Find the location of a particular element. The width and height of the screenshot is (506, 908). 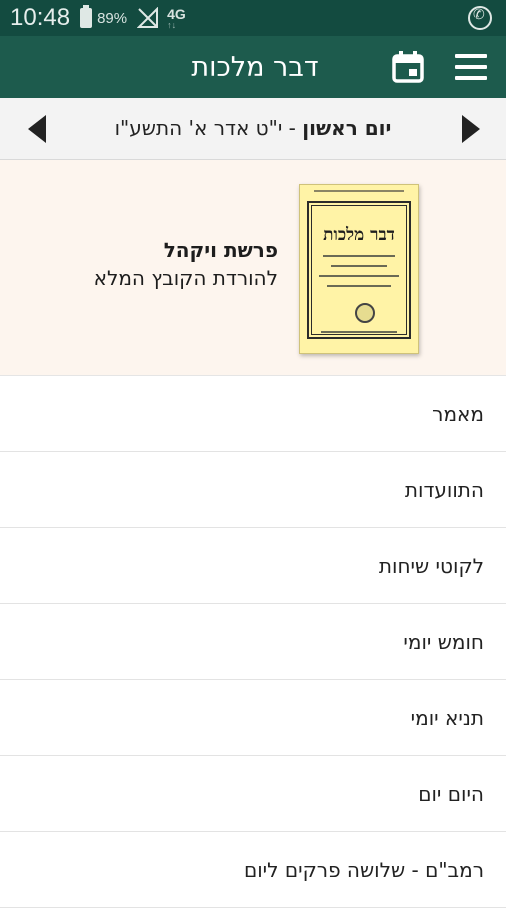

day-name: יום ראשון is located at coordinates (347, 128).